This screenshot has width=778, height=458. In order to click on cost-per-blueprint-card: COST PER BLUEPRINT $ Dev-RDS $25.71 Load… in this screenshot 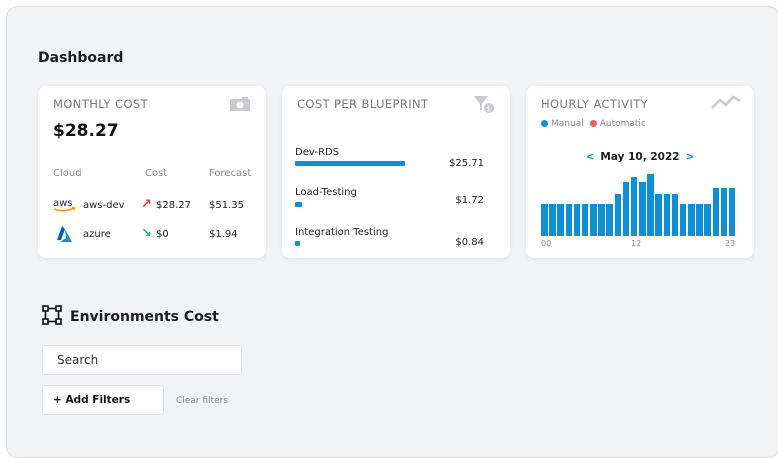, I will do `click(396, 172)`.